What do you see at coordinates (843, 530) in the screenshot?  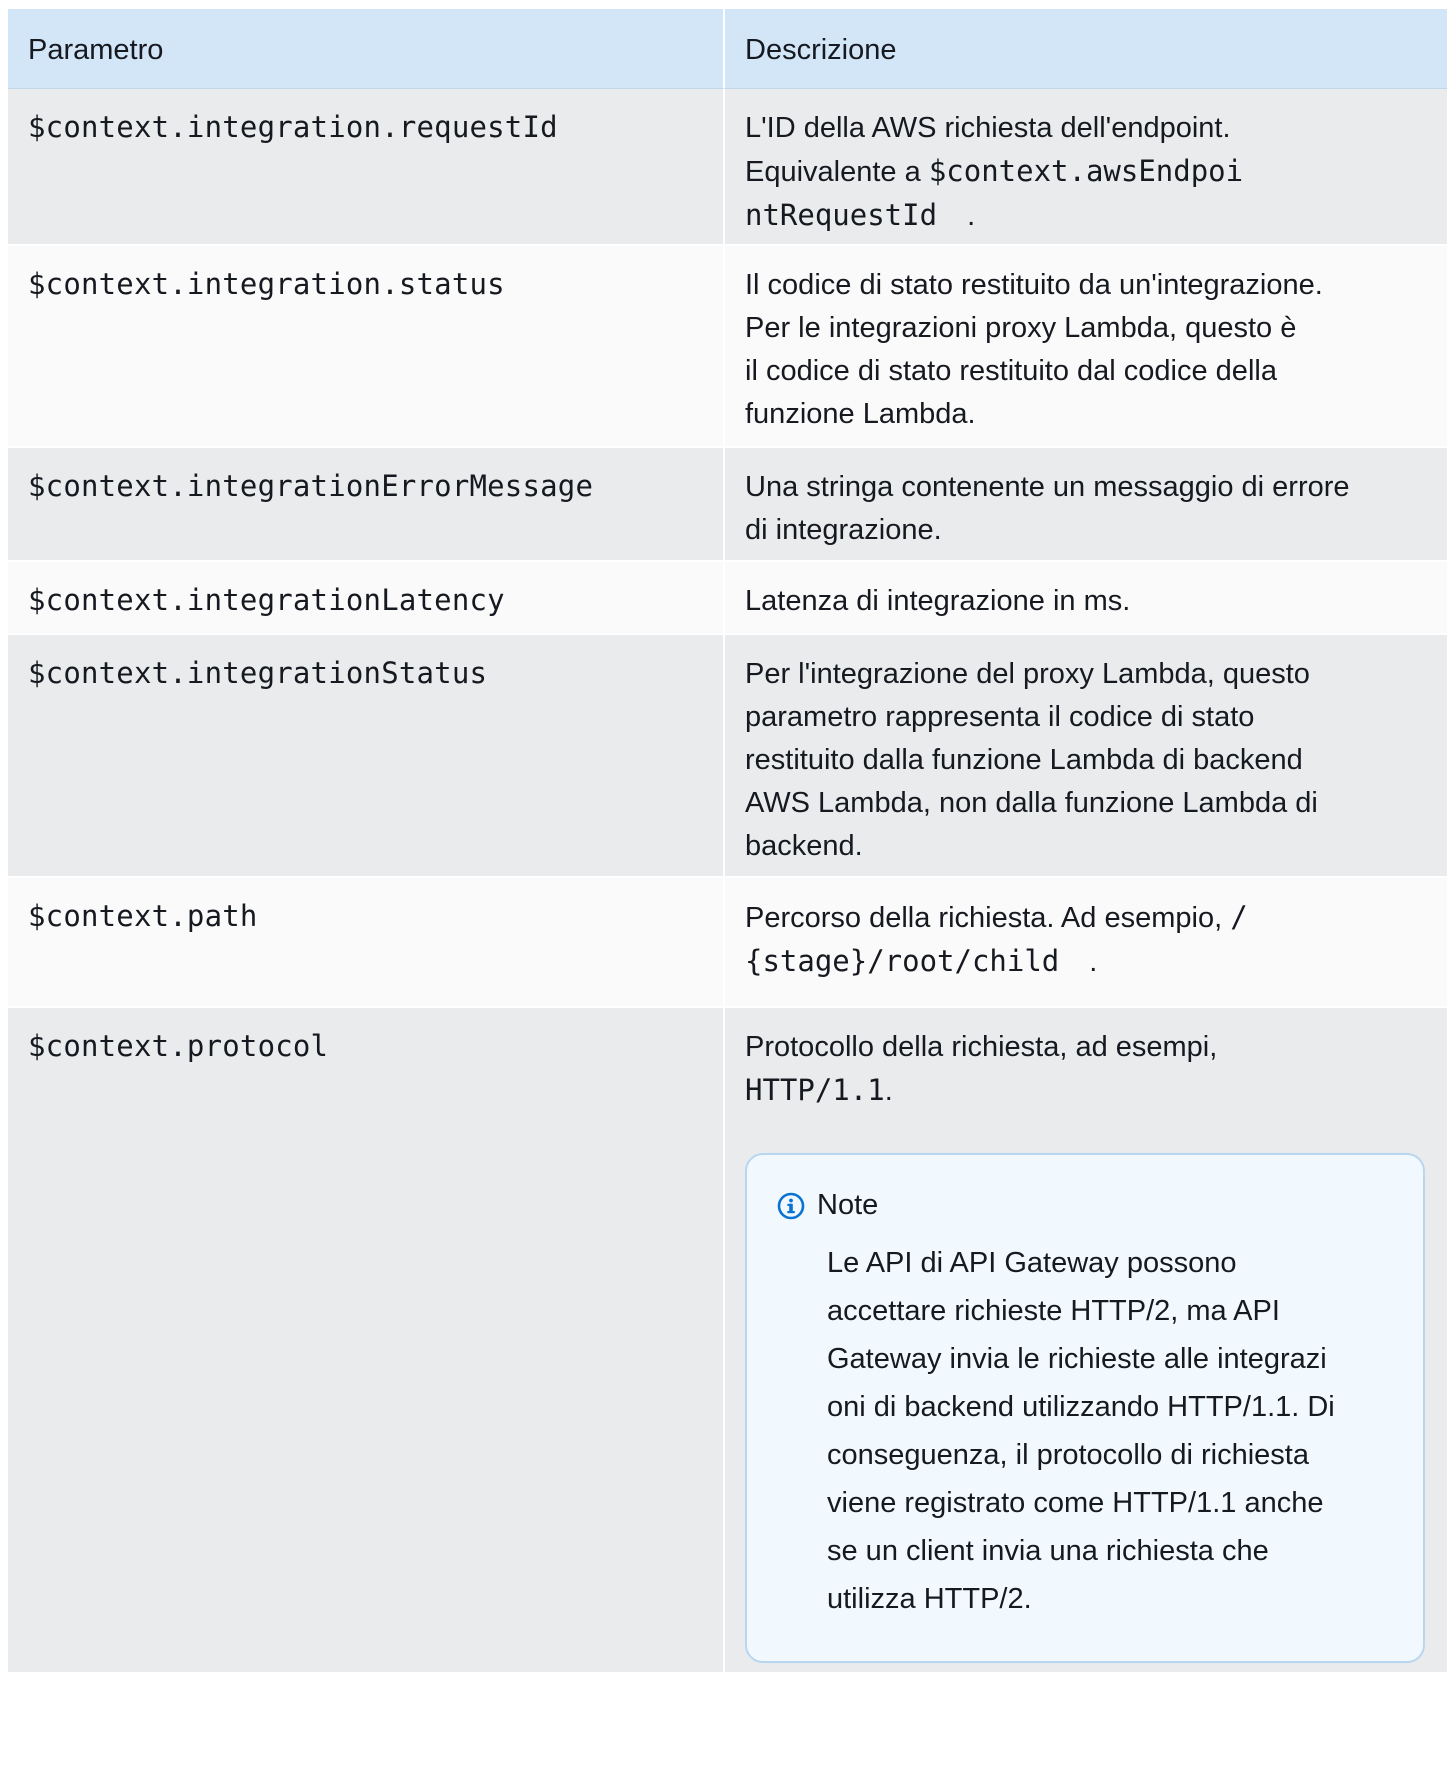 I see `desc-line: di integrazione.` at bounding box center [843, 530].